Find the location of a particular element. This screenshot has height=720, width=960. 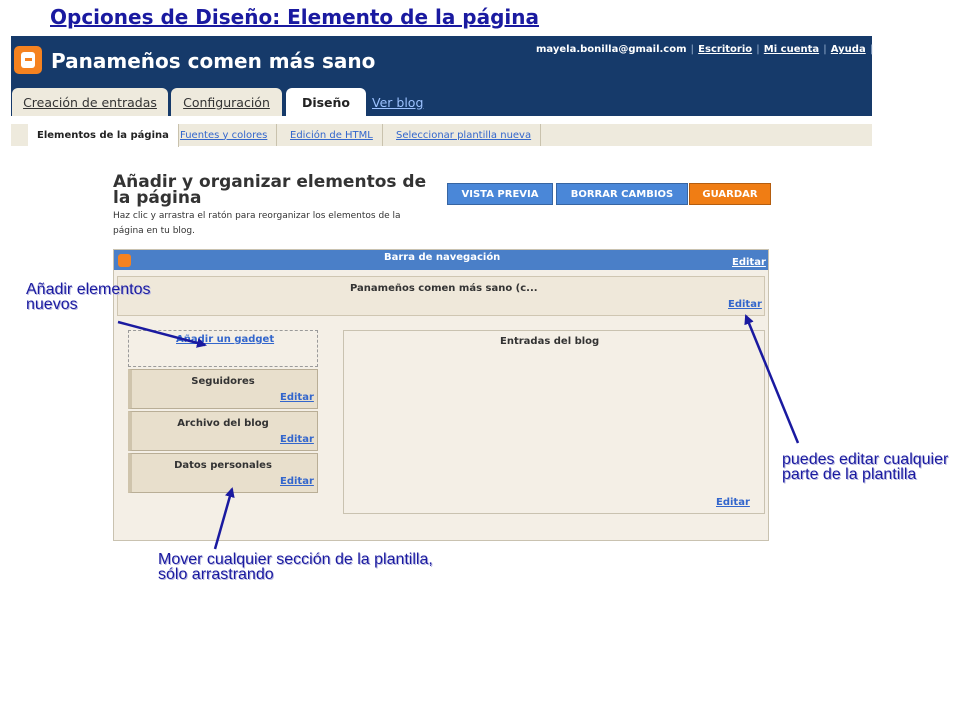

tab-creacion-entradas: Creación de entradas is located at coordinates (90, 102).